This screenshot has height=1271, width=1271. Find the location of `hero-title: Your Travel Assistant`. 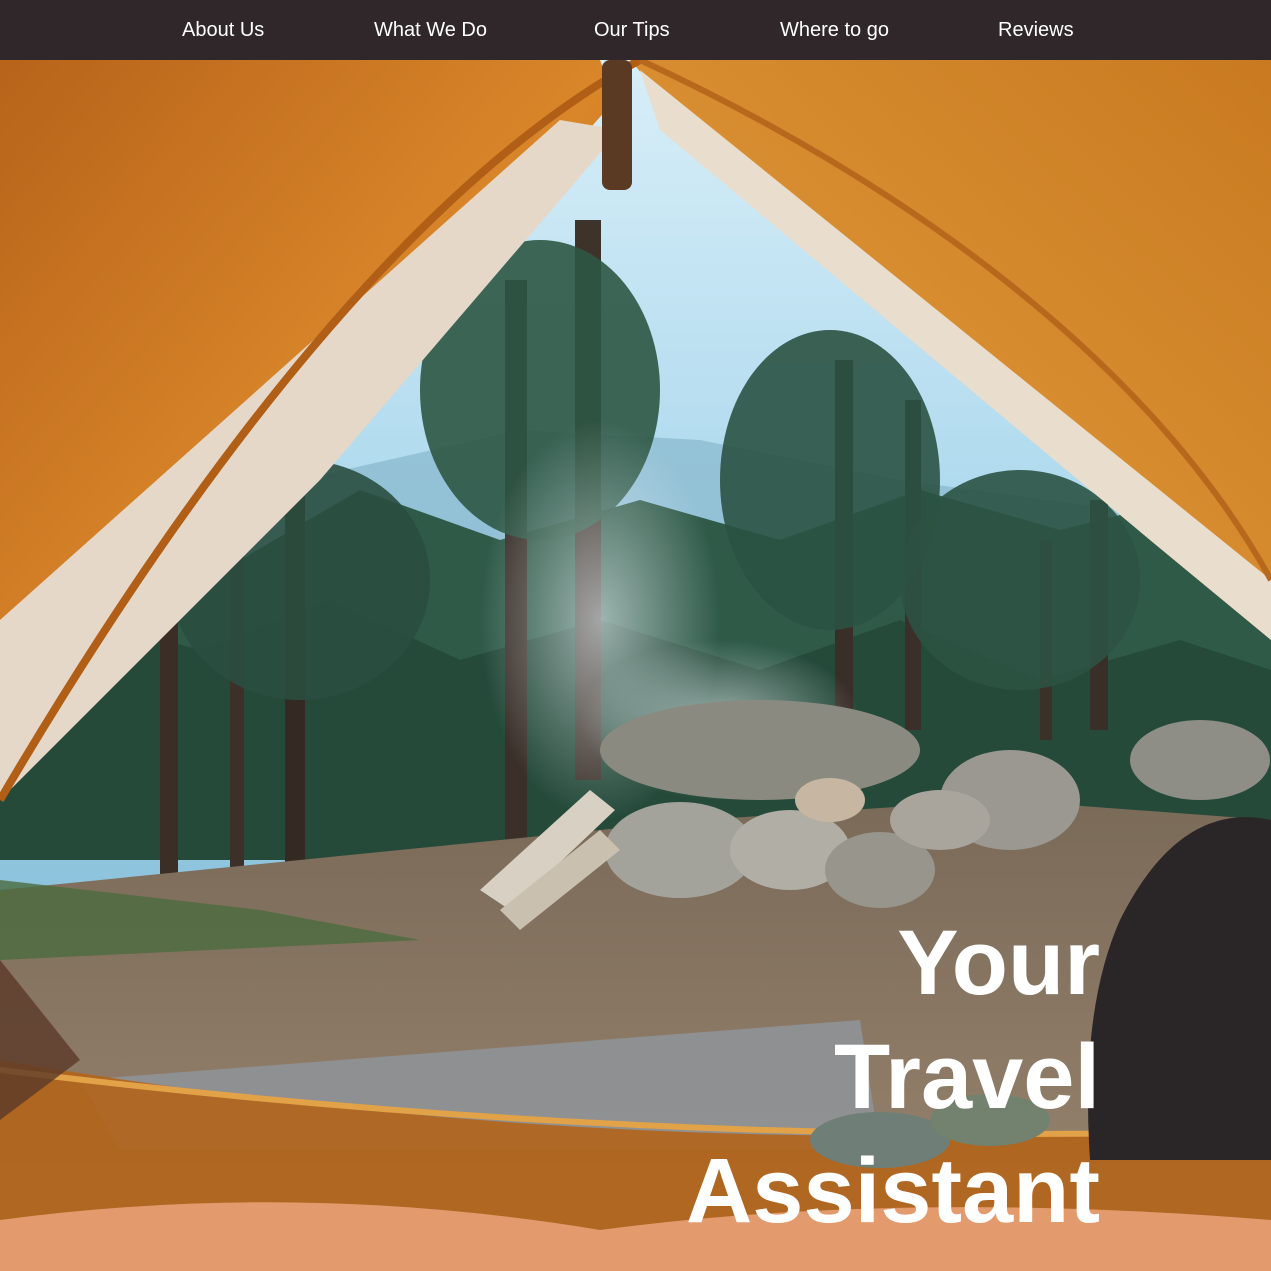

hero-title: Your Travel Assistant is located at coordinates (893, 1077).